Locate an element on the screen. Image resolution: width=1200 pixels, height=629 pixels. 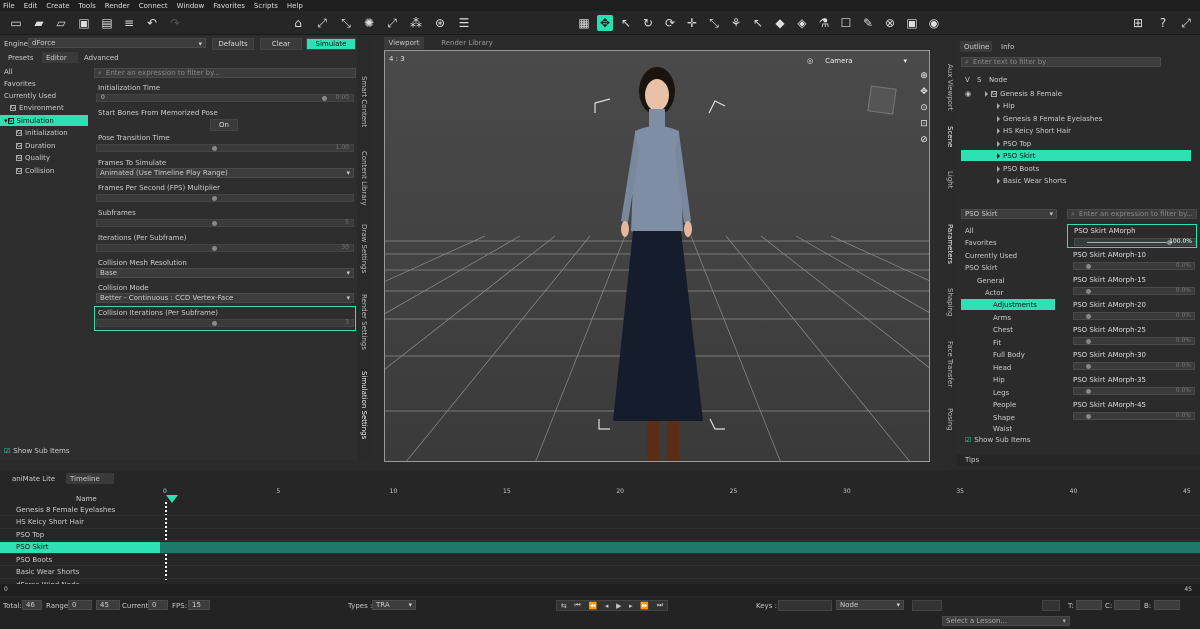
range-start-field: 0 is located at coordinates (80, 605).